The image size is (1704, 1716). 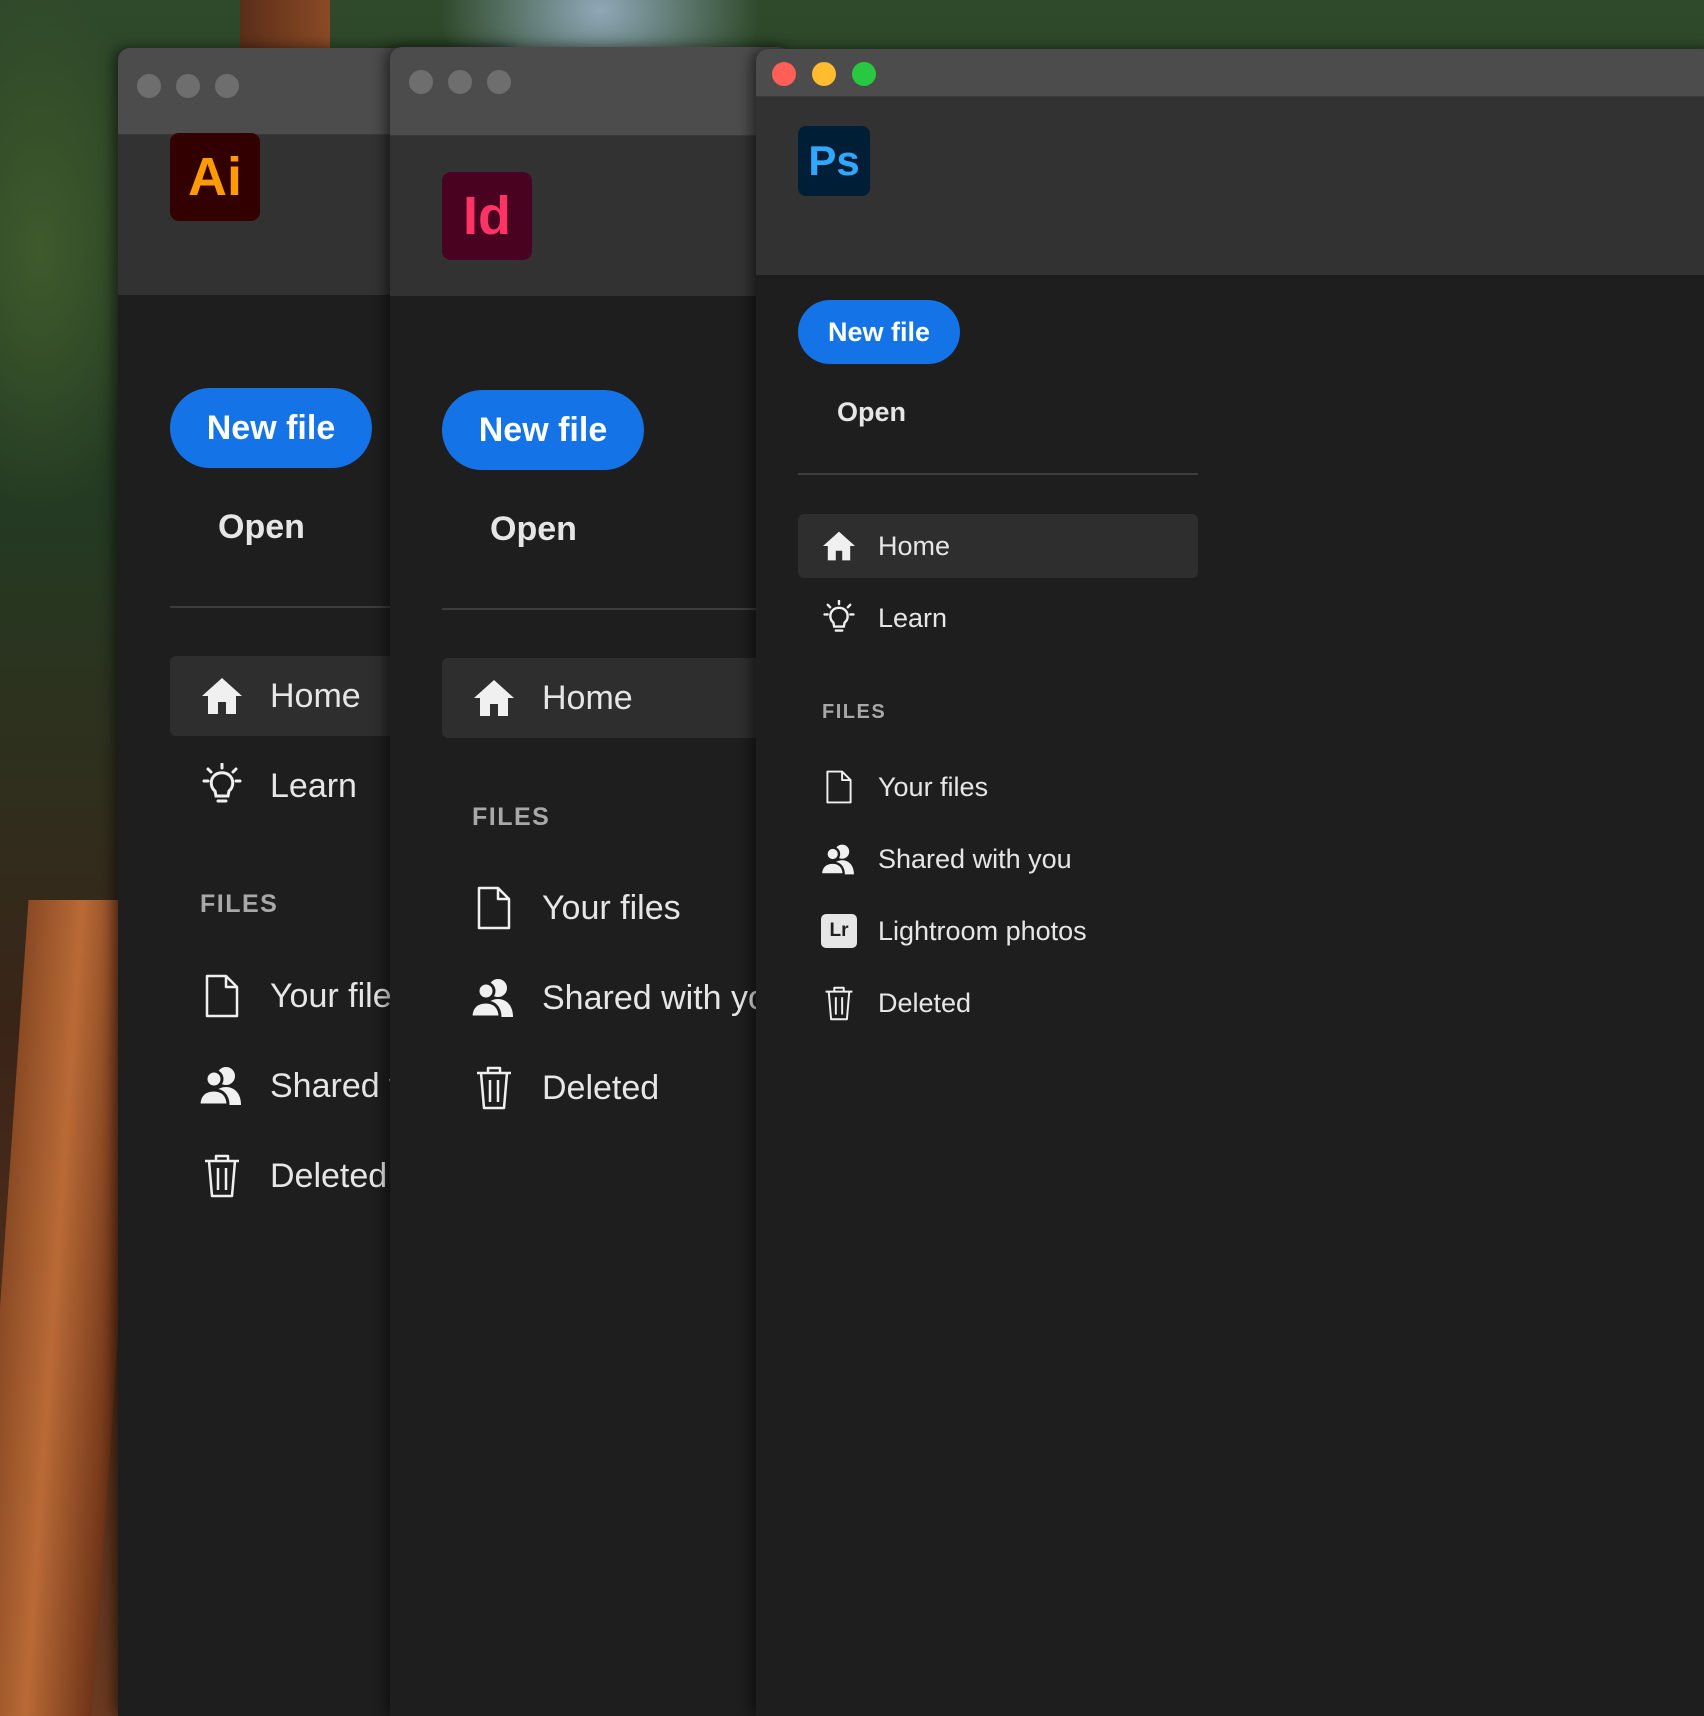 What do you see at coordinates (1230, 73) in the screenshot?
I see `photoshop-titlebar` at bounding box center [1230, 73].